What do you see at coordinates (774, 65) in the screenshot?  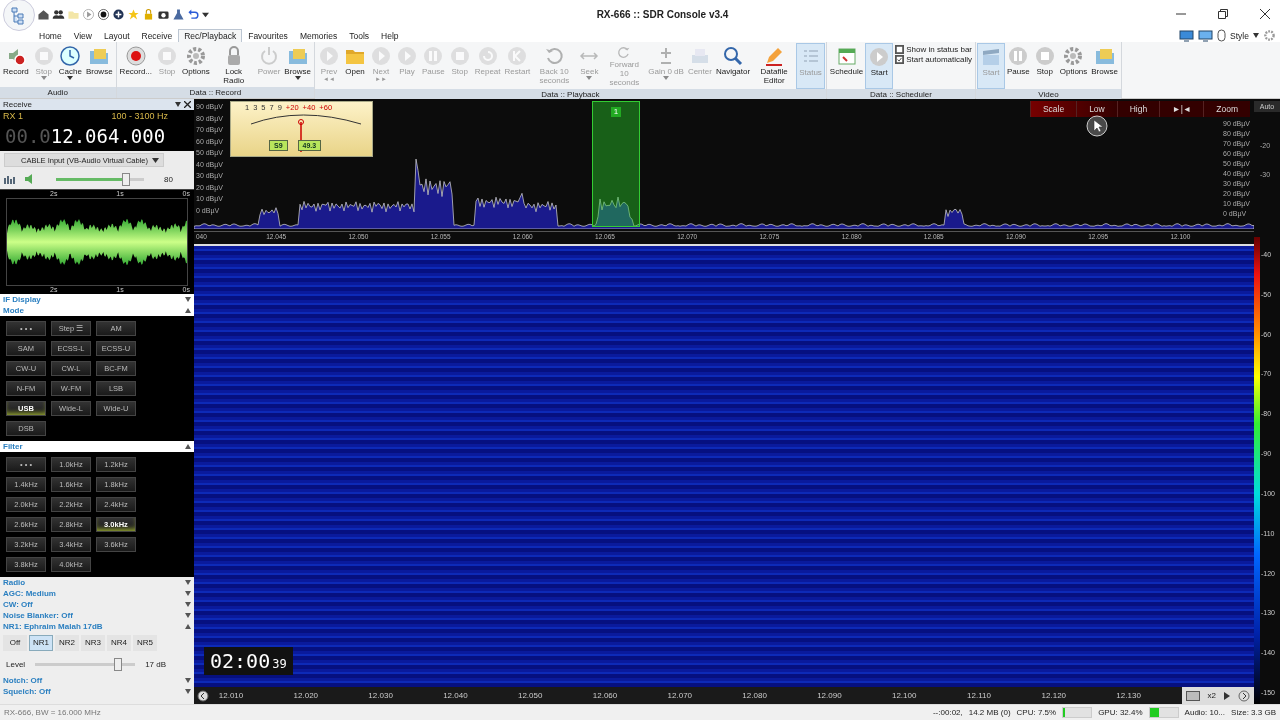 I see `ribbon-button: Datafile Editor` at bounding box center [774, 65].